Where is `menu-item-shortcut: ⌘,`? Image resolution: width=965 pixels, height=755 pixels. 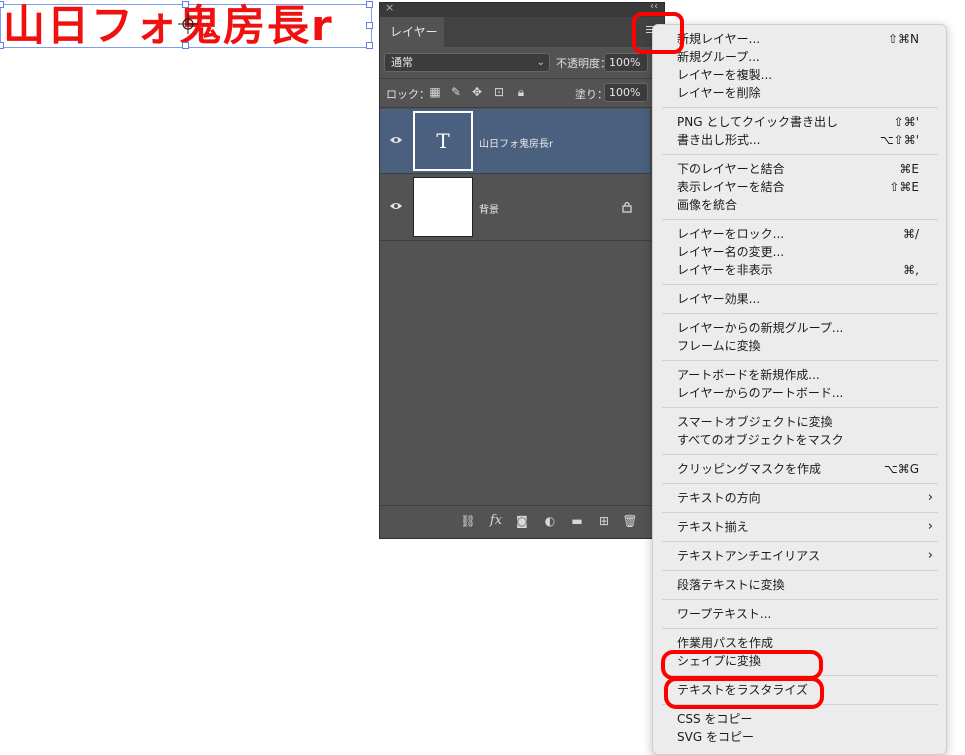
menu-item-shortcut: ⌘, is located at coordinates (911, 270).